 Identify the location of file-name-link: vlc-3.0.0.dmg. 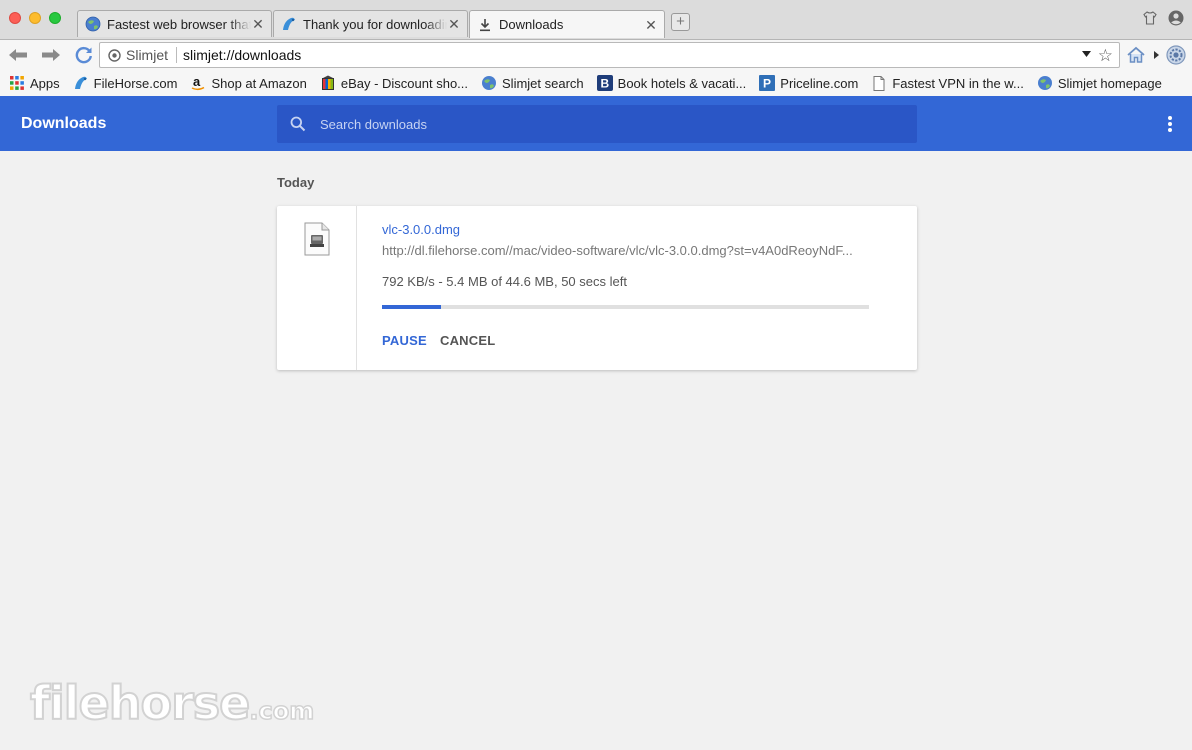
(421, 229).